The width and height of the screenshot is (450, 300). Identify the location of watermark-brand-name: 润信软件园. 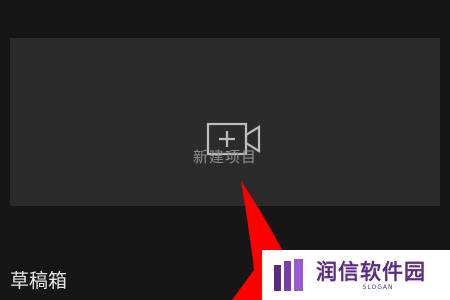
(371, 272).